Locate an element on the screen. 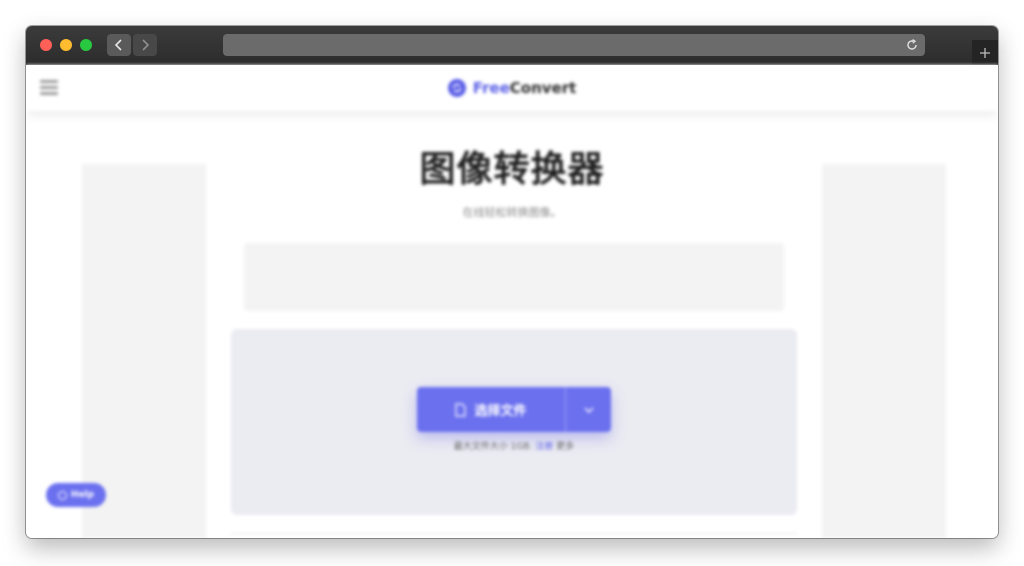 This screenshot has height=566, width=1024. back-button is located at coordinates (119, 45).